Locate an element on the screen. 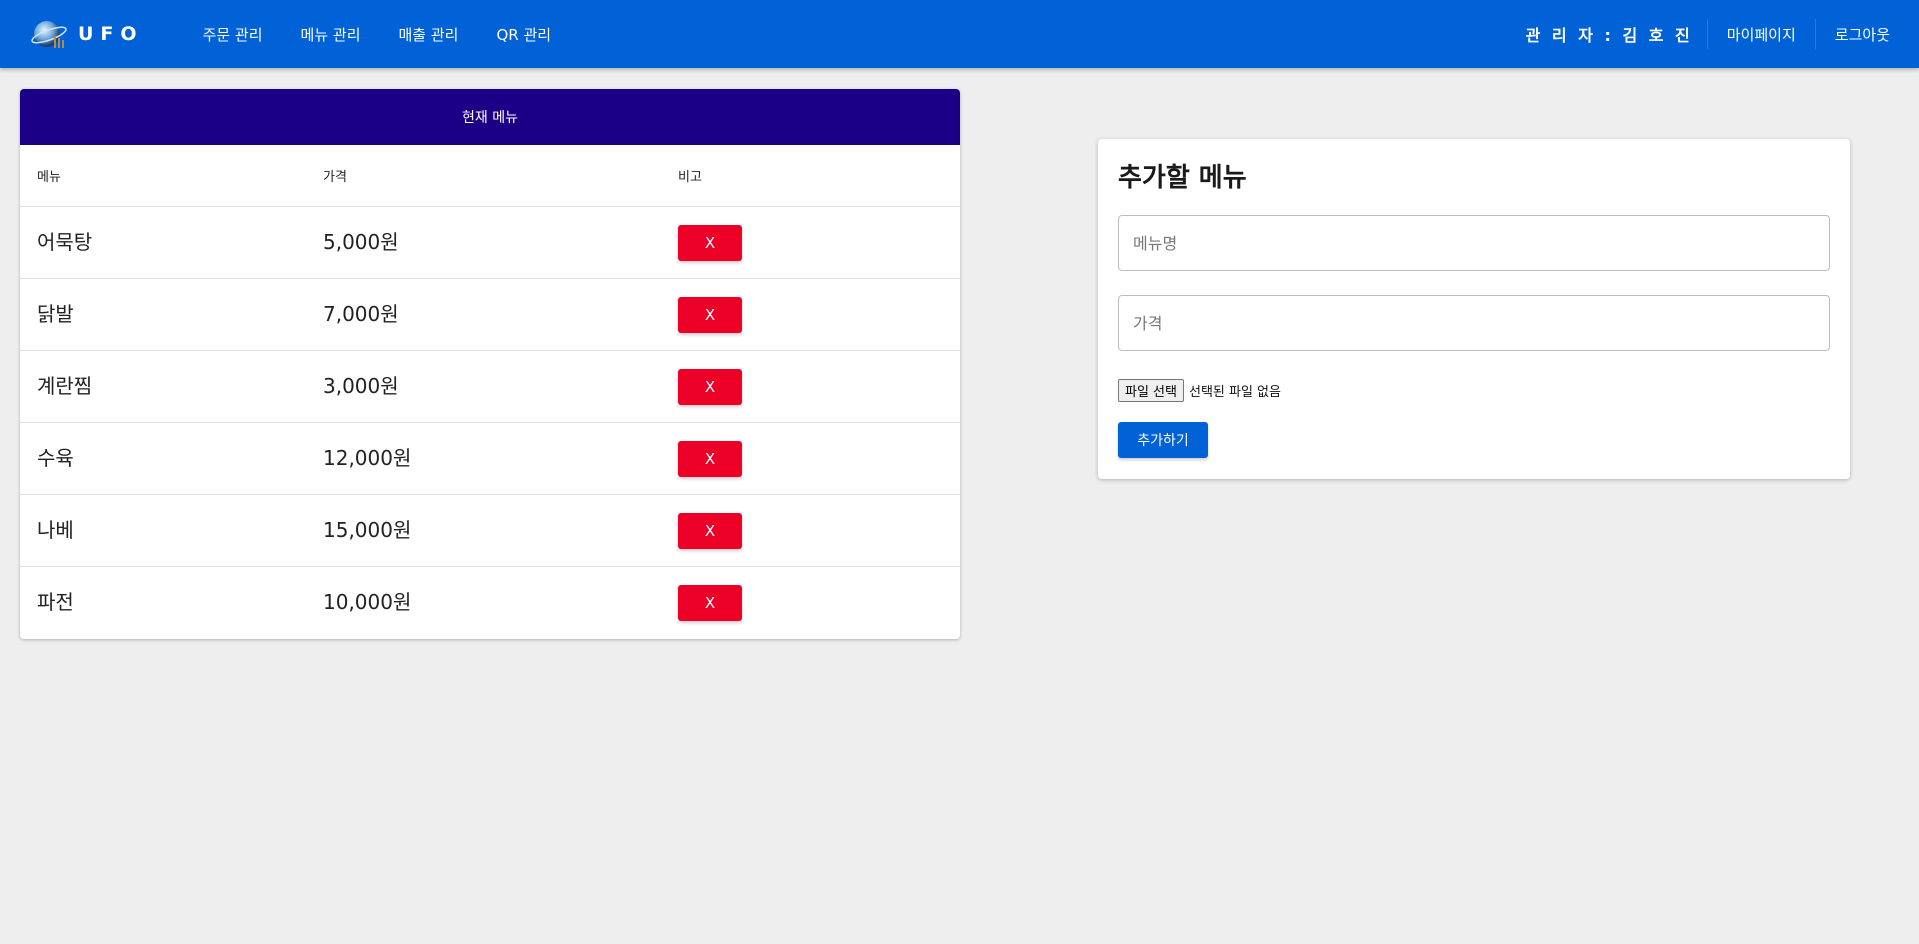 This screenshot has height=944, width=1919. menu-price: 10,000원 is located at coordinates (367, 602).